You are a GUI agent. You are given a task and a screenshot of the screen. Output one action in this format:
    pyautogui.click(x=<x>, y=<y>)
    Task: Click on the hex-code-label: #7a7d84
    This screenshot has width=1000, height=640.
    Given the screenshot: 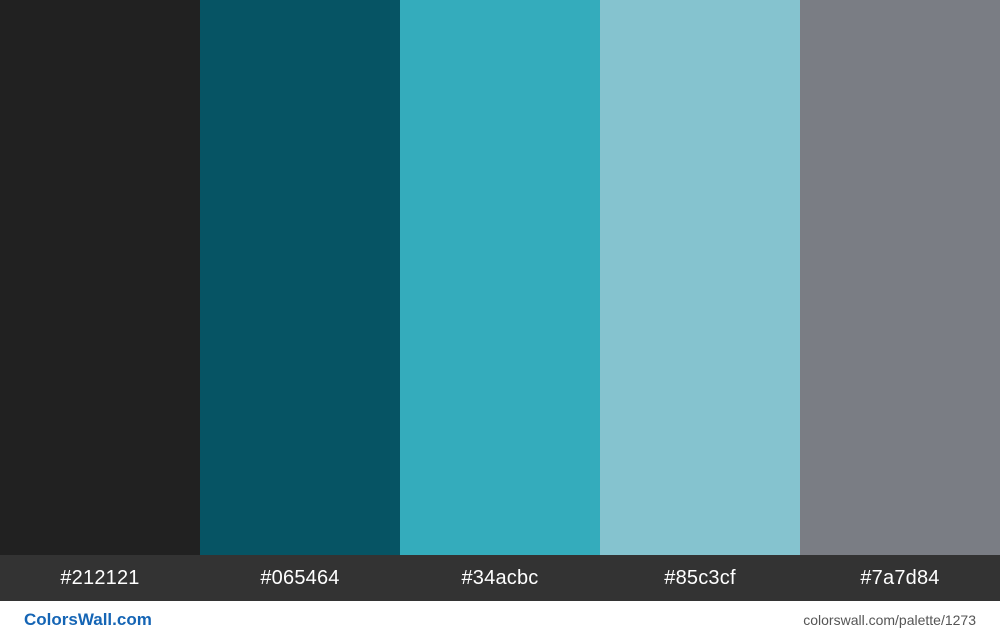 What is the action you would take?
    pyautogui.click(x=900, y=578)
    